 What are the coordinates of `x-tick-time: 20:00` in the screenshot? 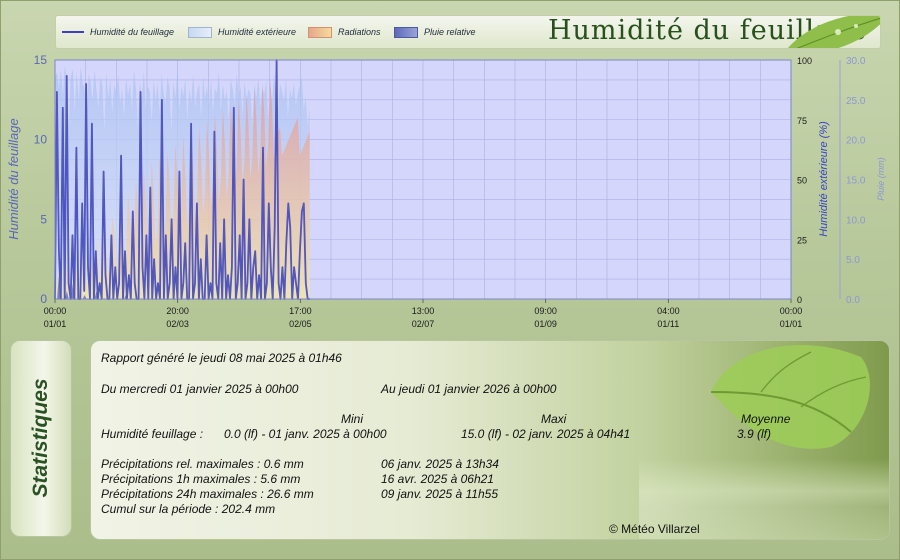 It's located at (177, 311).